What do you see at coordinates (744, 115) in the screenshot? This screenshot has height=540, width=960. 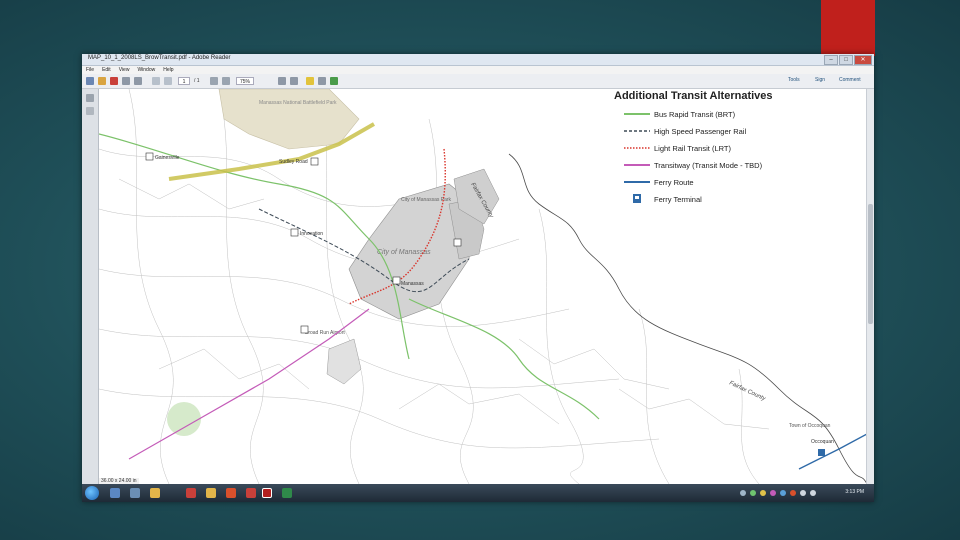 I see `legend-item-brt: Bus Rapid Transit (BRT)` at bounding box center [744, 115].